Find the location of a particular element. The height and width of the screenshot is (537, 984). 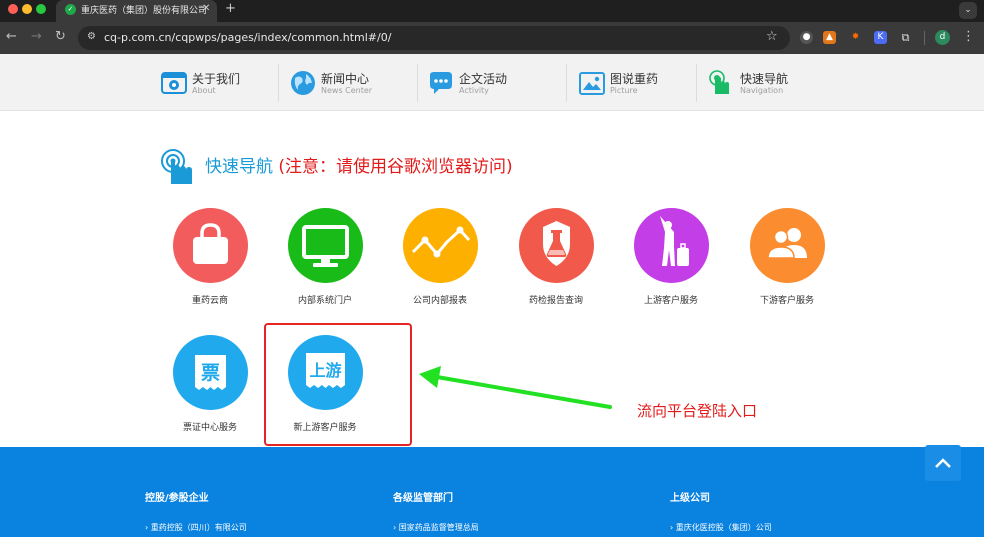

circle-extension-icon: ● is located at coordinates (806, 37).